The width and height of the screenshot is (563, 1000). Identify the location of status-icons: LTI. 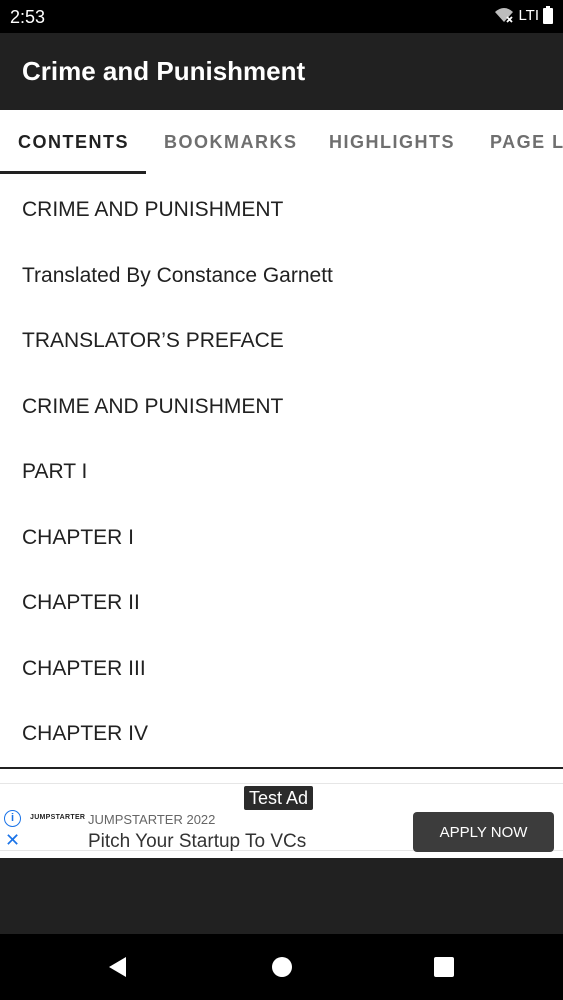
(523, 15).